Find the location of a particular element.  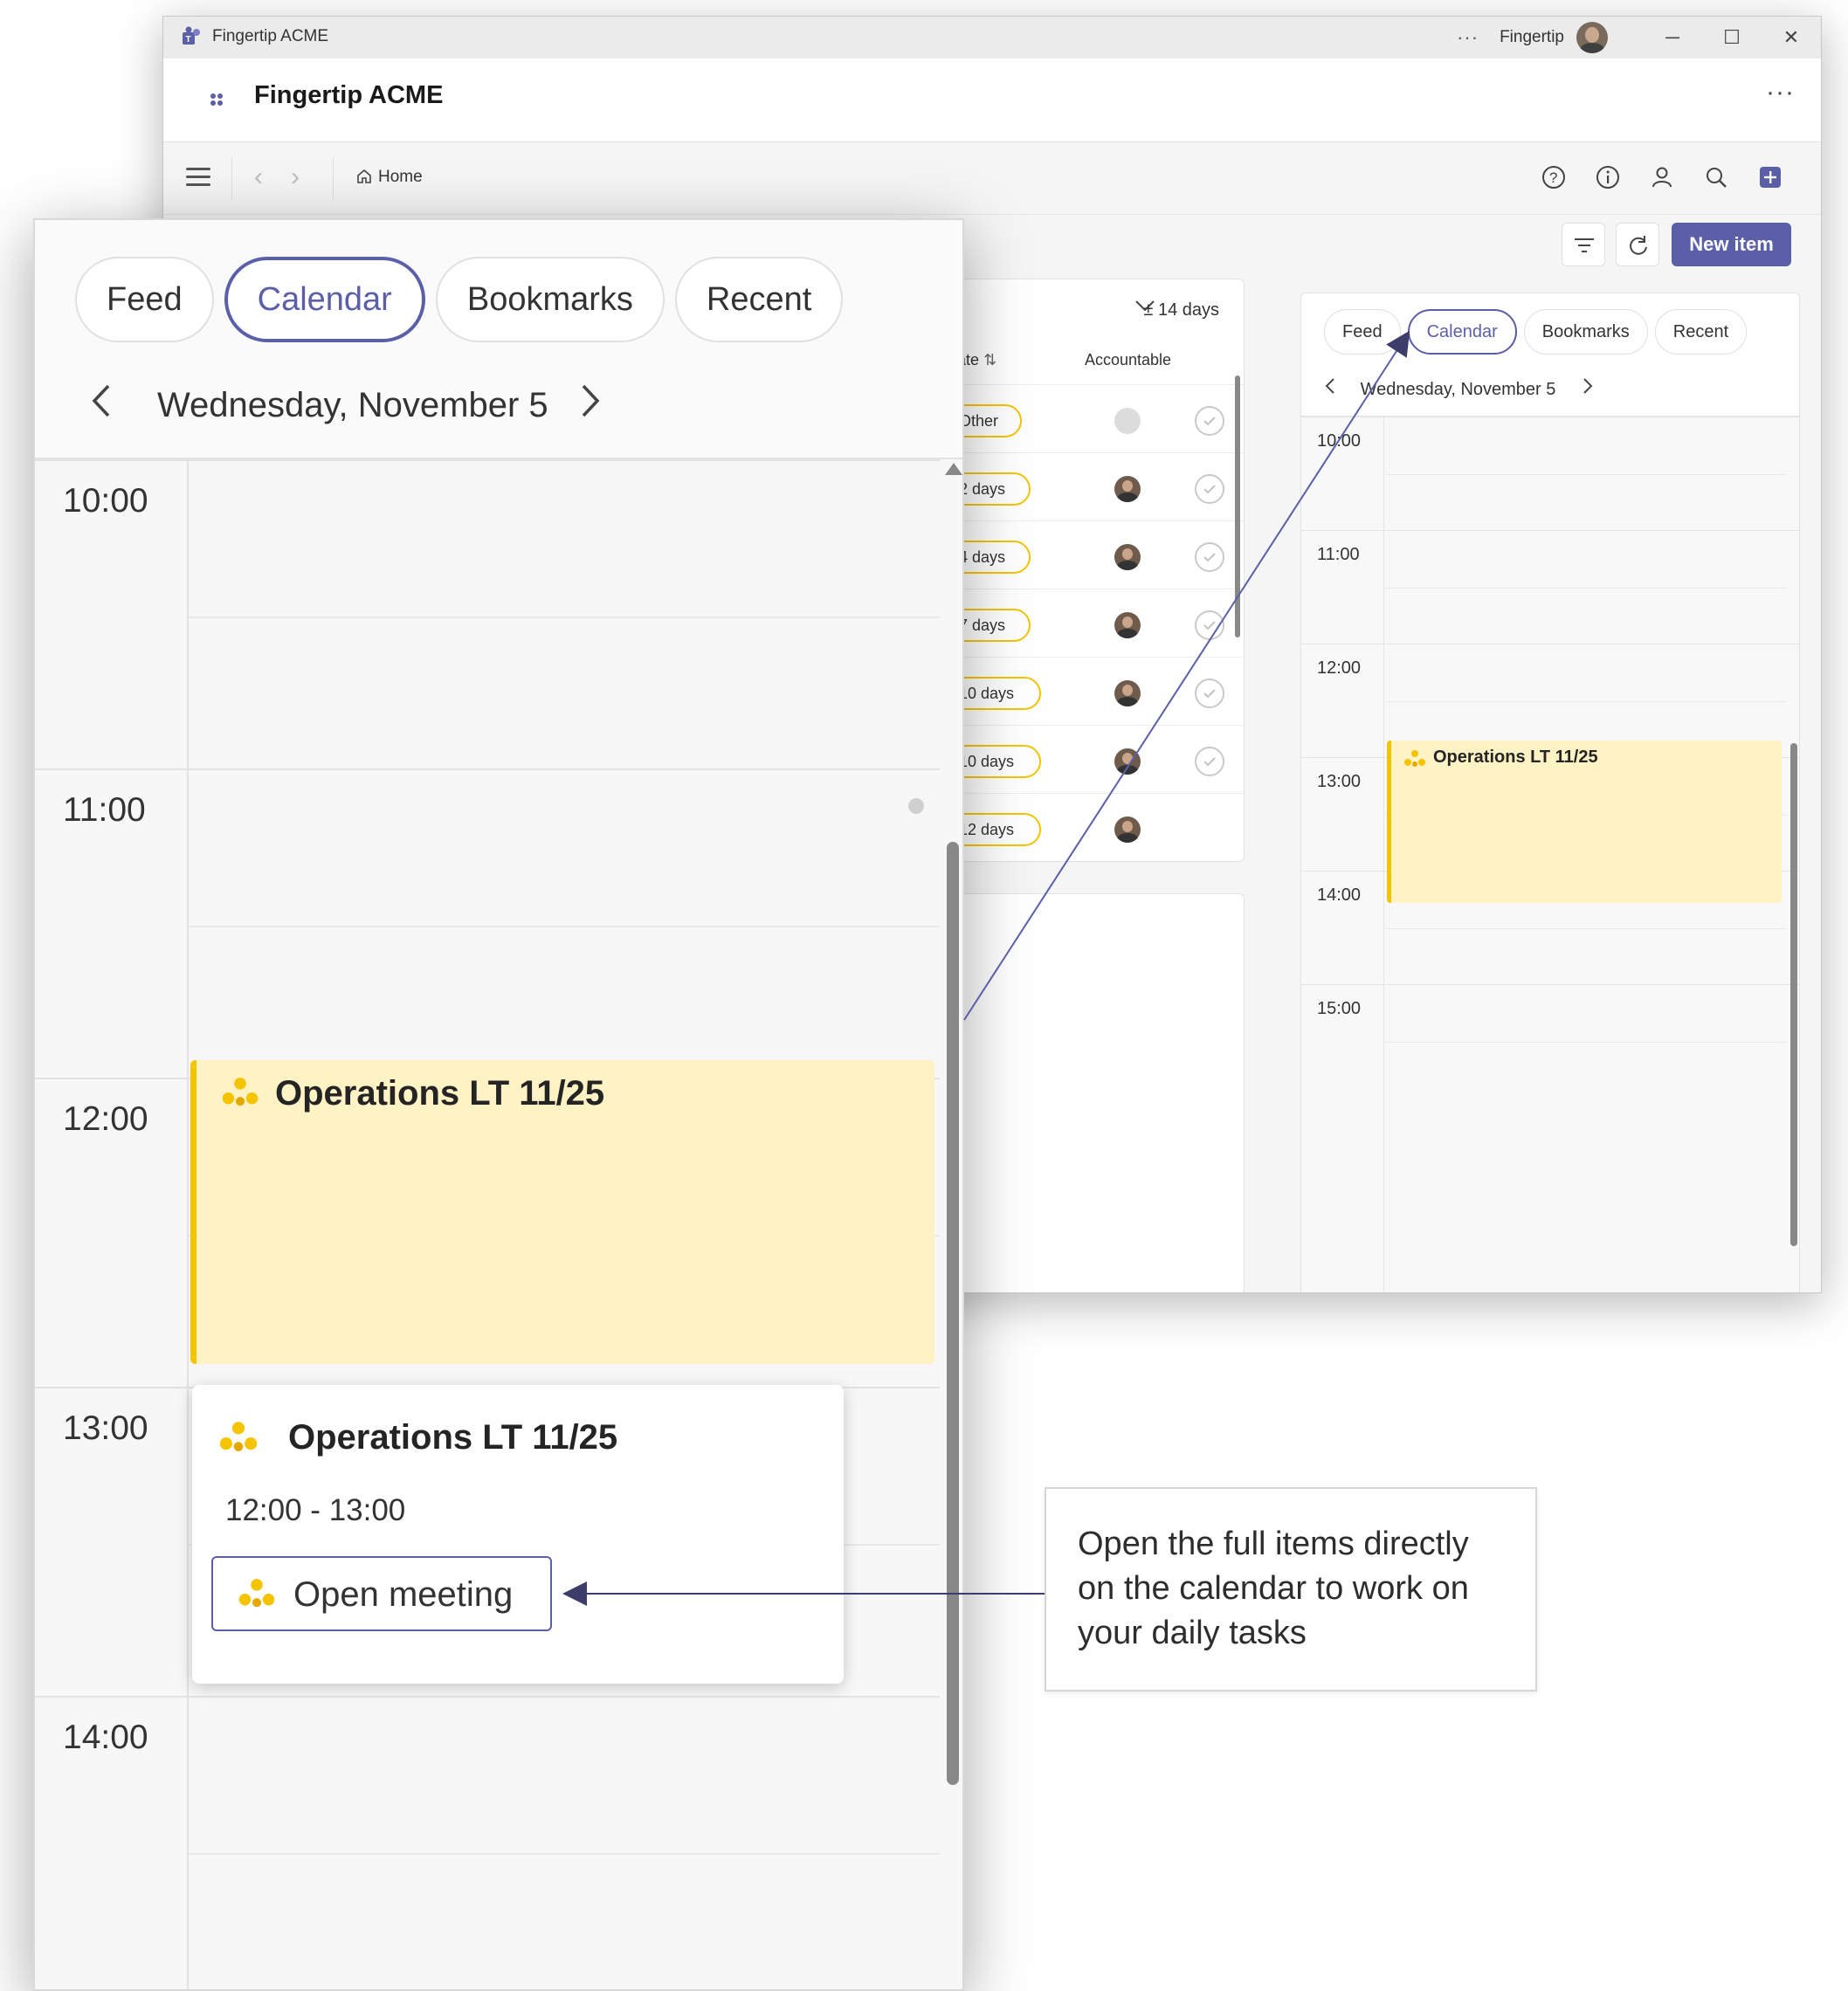

title-bar: T Fingertip ACME ··· Fingertip ─ ☐ ✕ is located at coordinates (992, 38).